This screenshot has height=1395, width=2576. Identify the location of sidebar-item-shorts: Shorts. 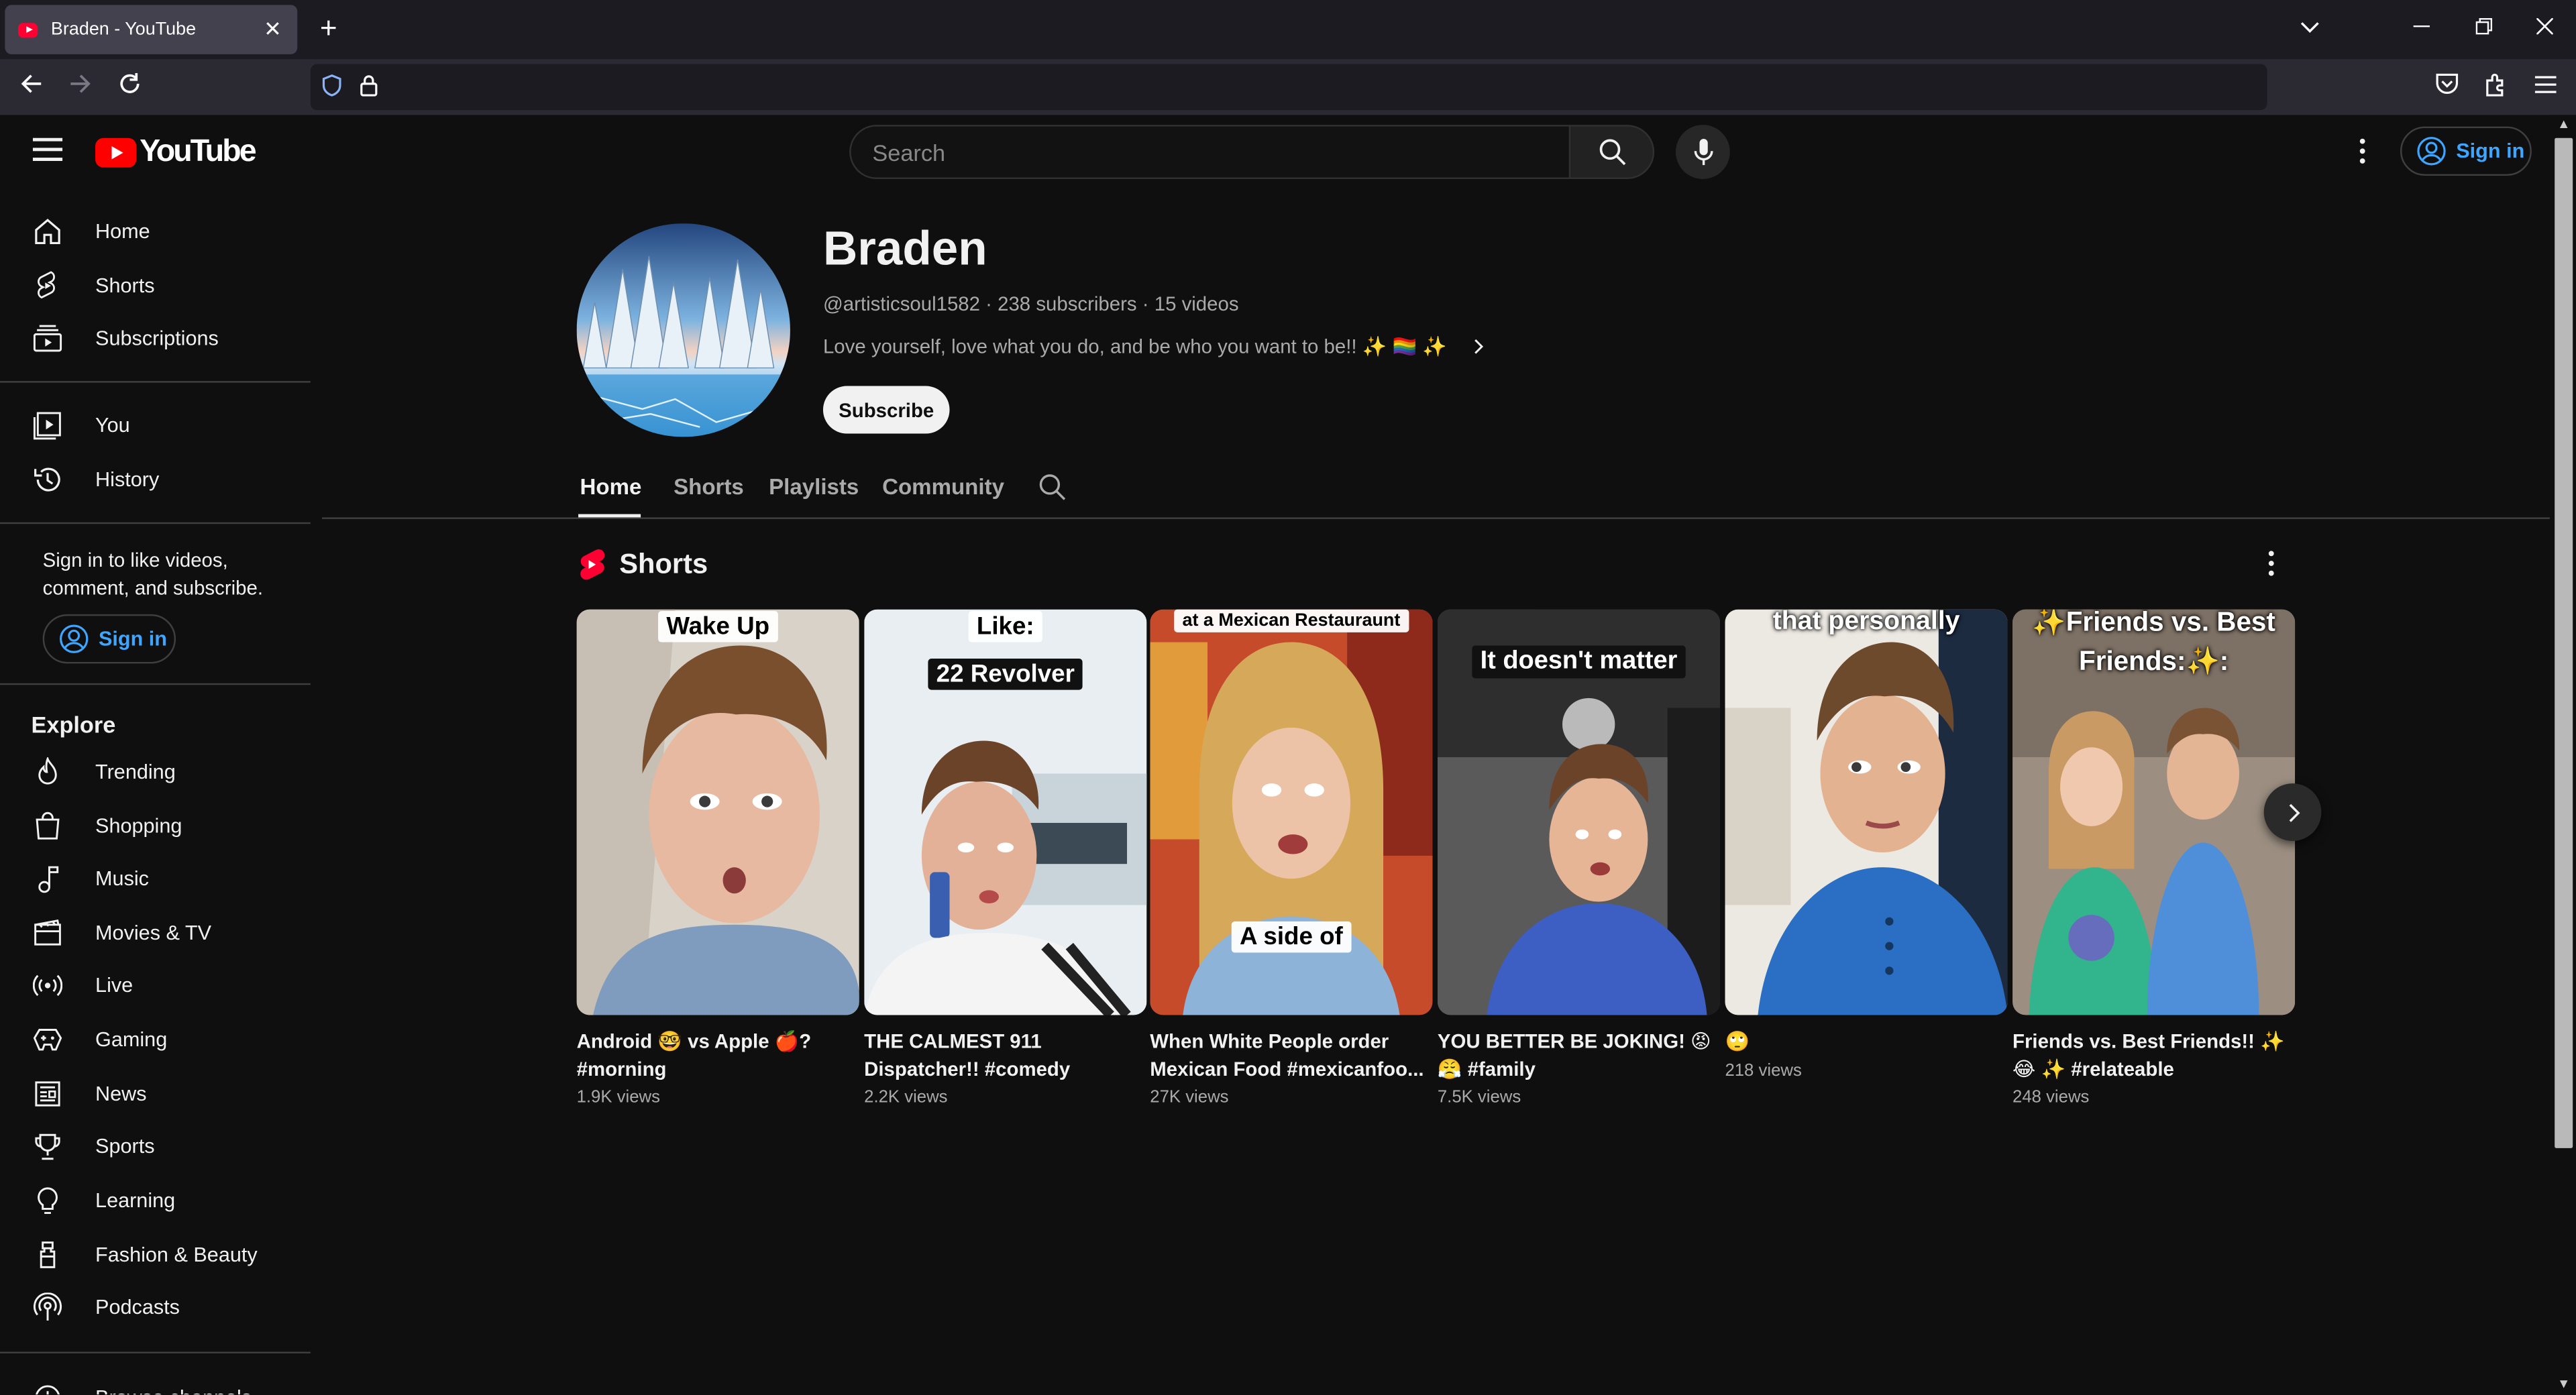
(155, 286).